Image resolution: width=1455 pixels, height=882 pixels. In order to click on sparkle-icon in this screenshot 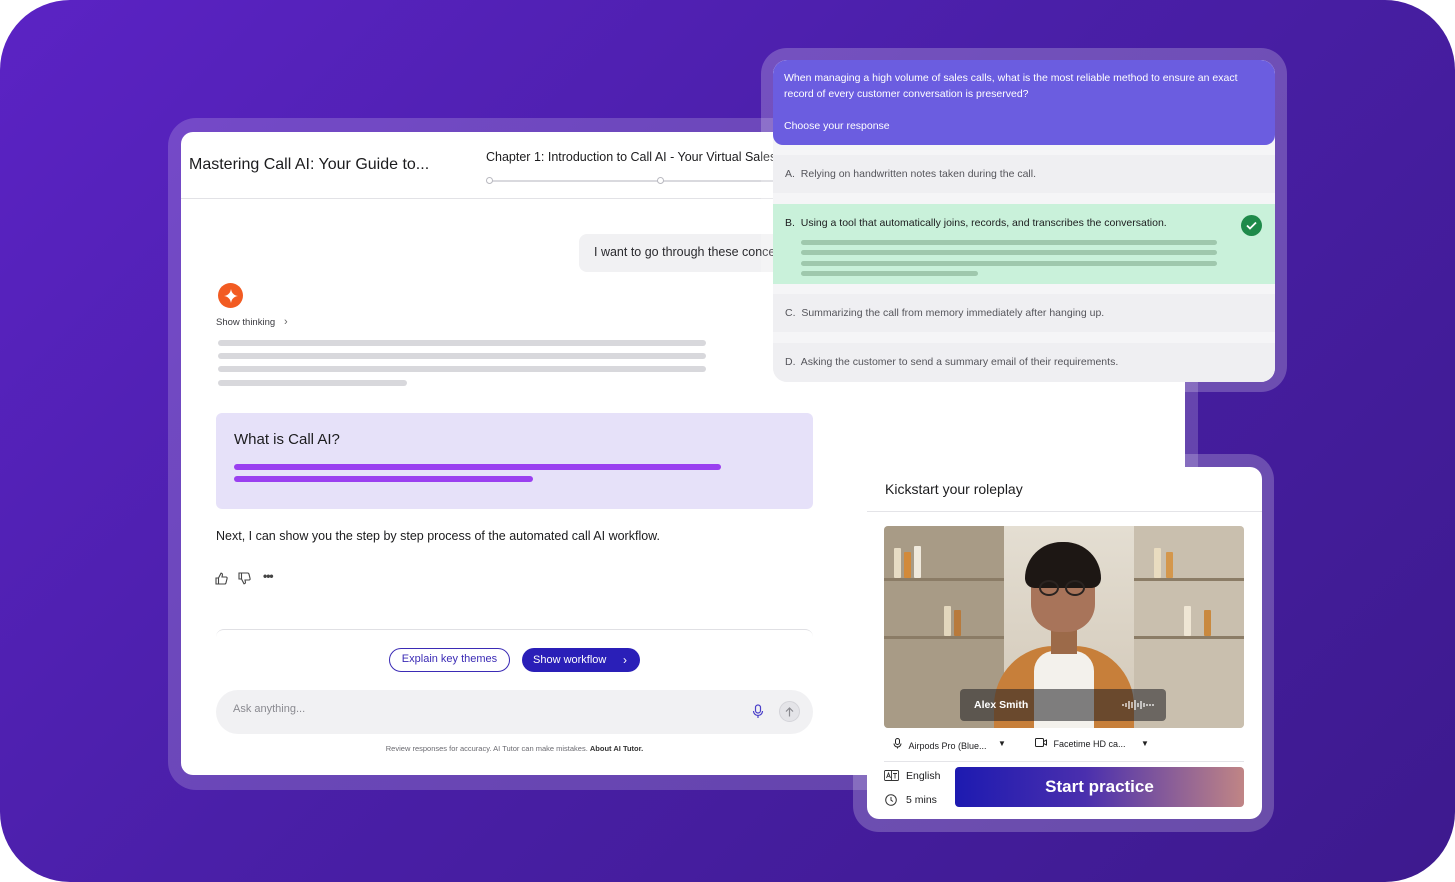, I will do `click(230, 295)`.